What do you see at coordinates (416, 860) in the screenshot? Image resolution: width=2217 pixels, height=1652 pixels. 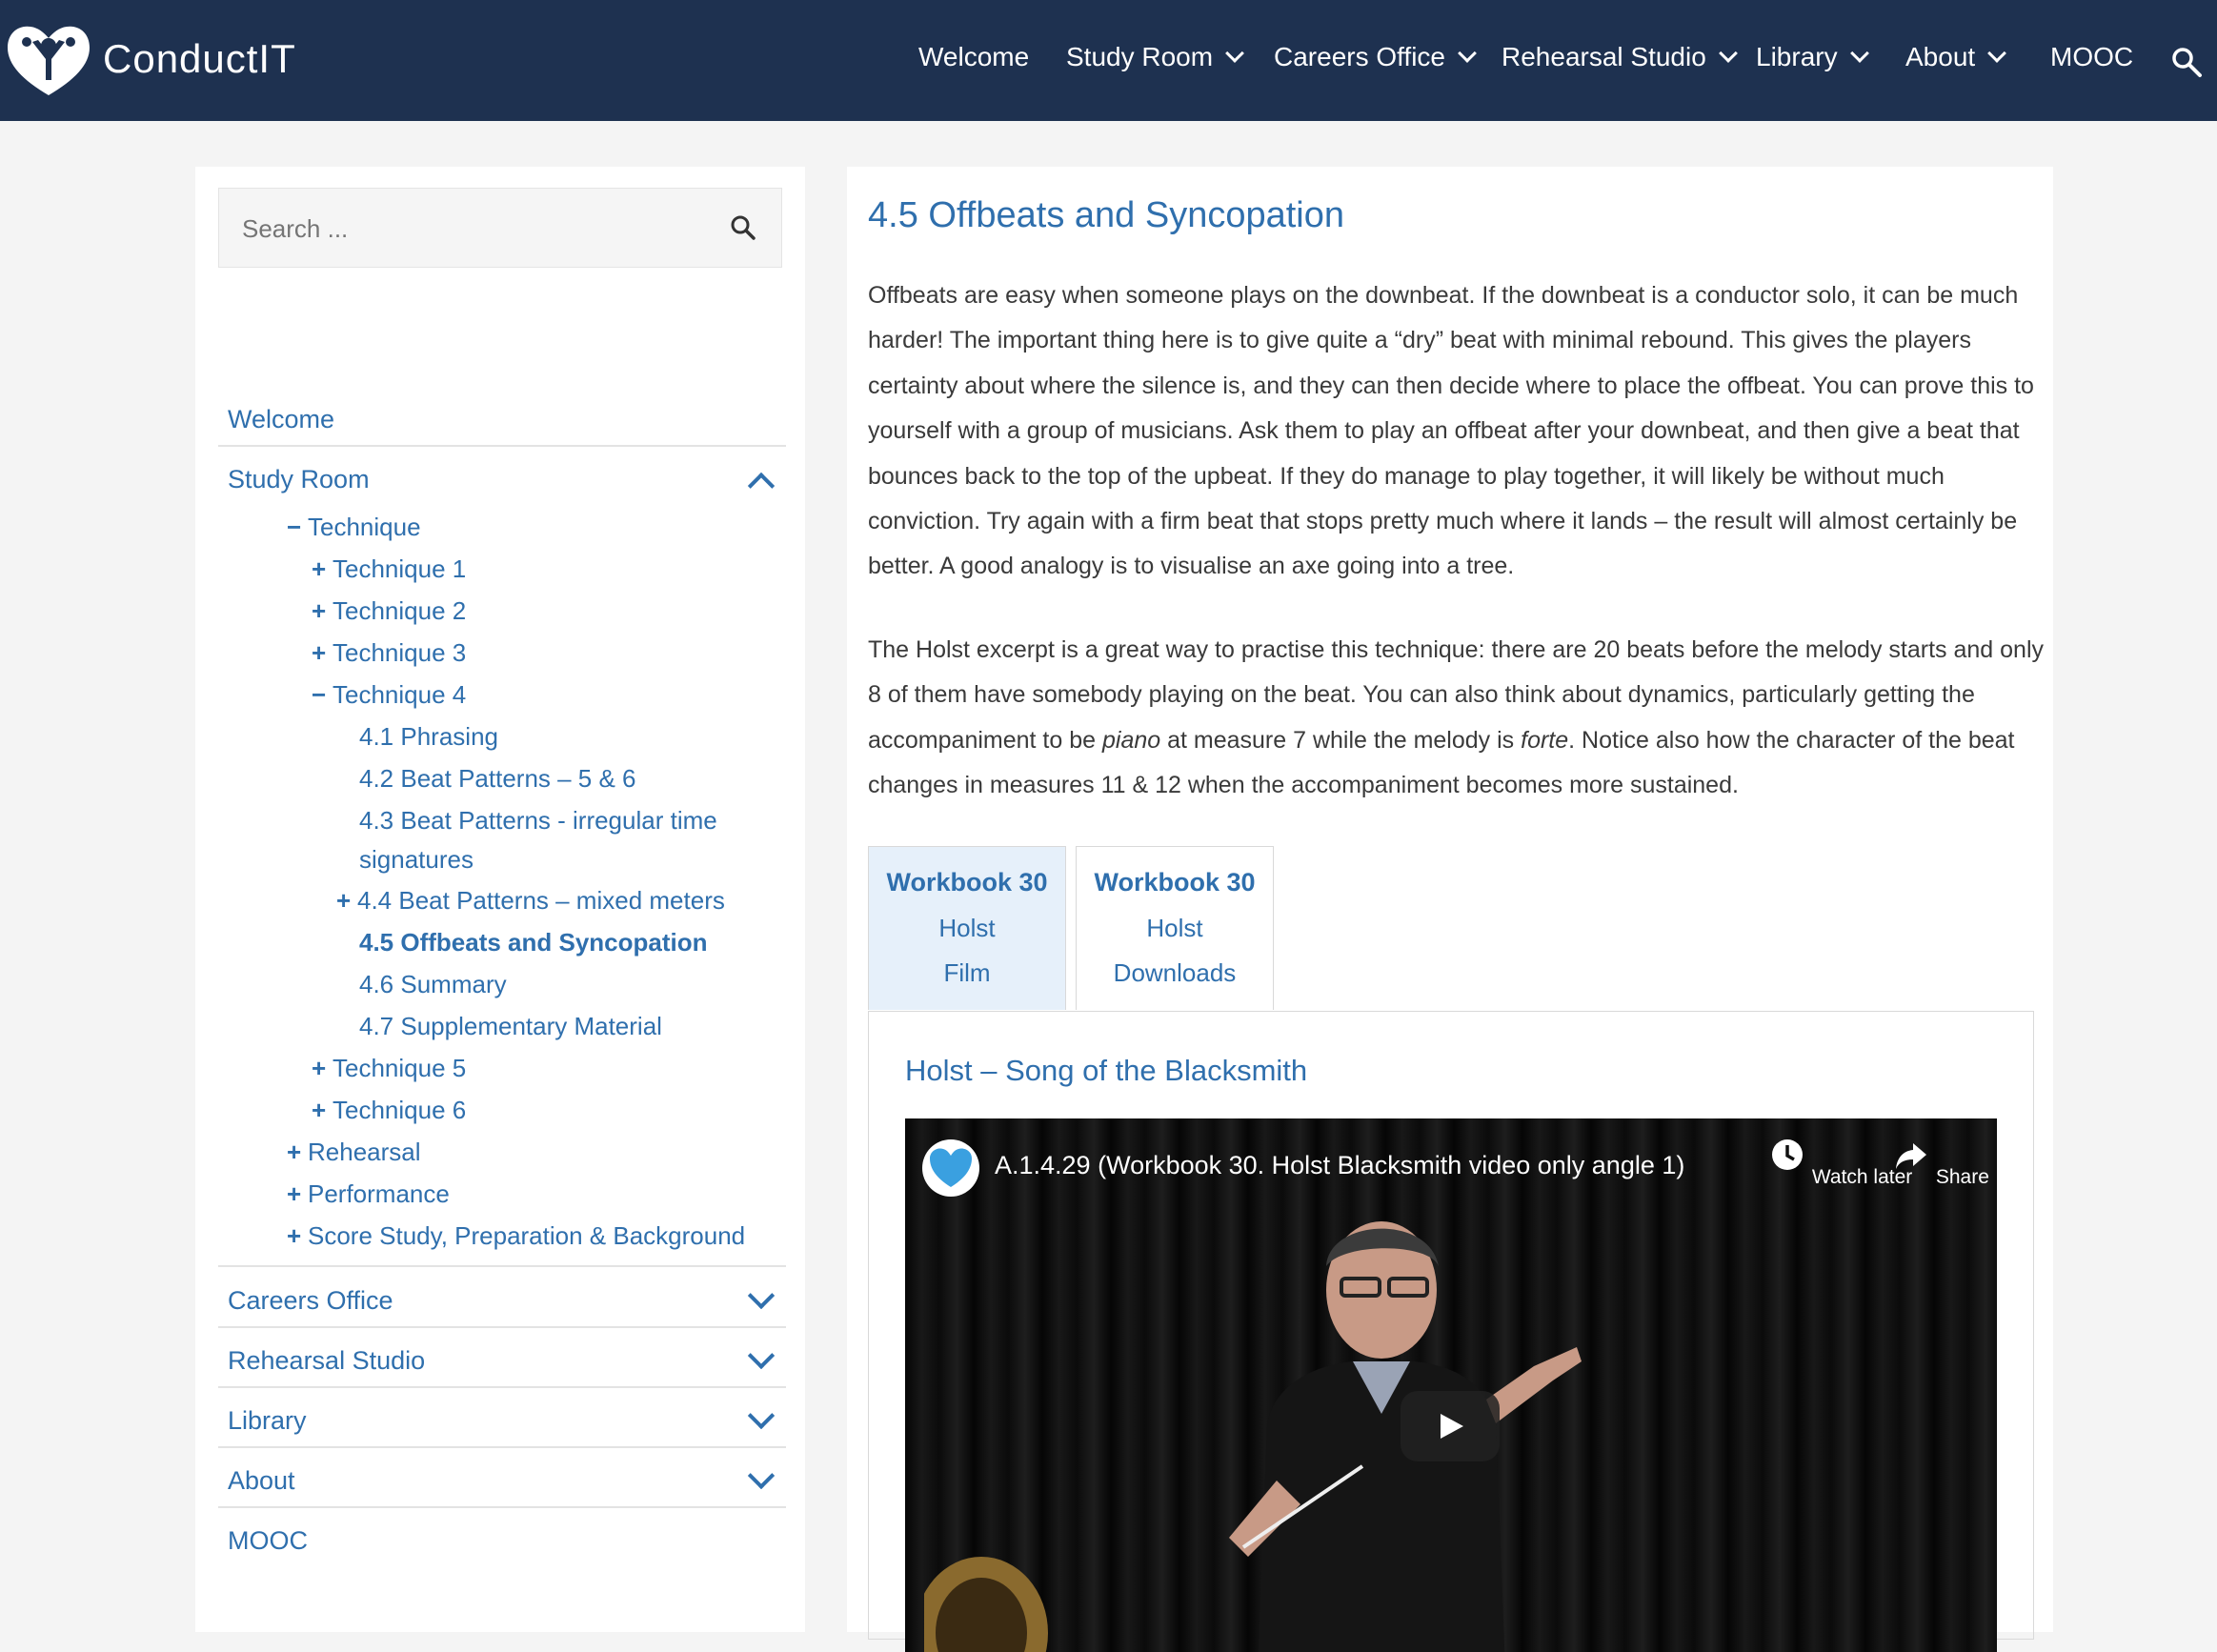 I see `sidebar-item-beat-patterns-irregular-cont: signatures` at bounding box center [416, 860].